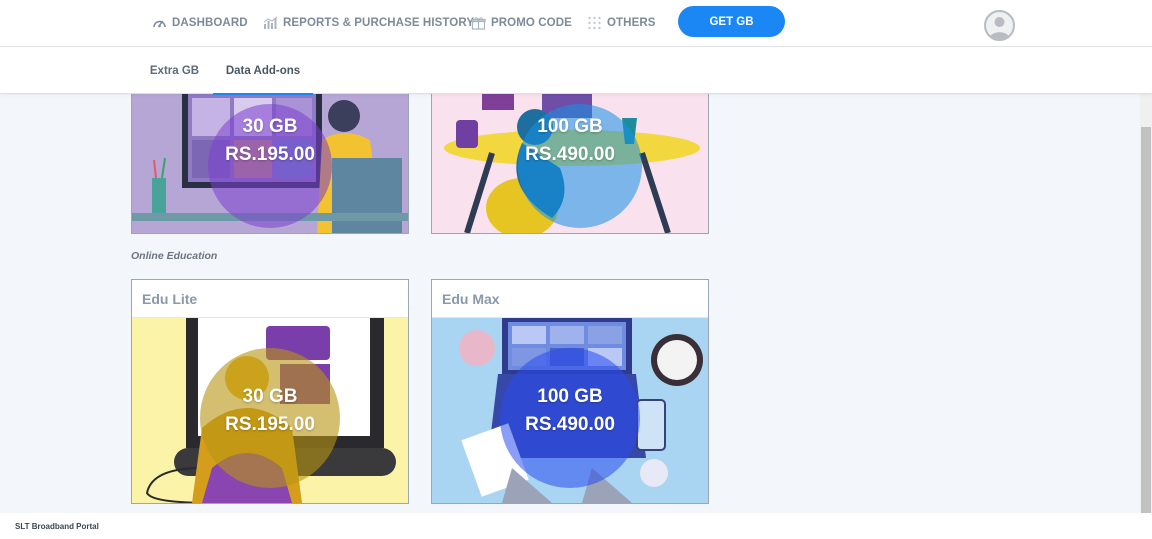 This screenshot has height=539, width=1152. Describe the element at coordinates (270, 22) in the screenshot. I see `bar-chart-icon` at that location.